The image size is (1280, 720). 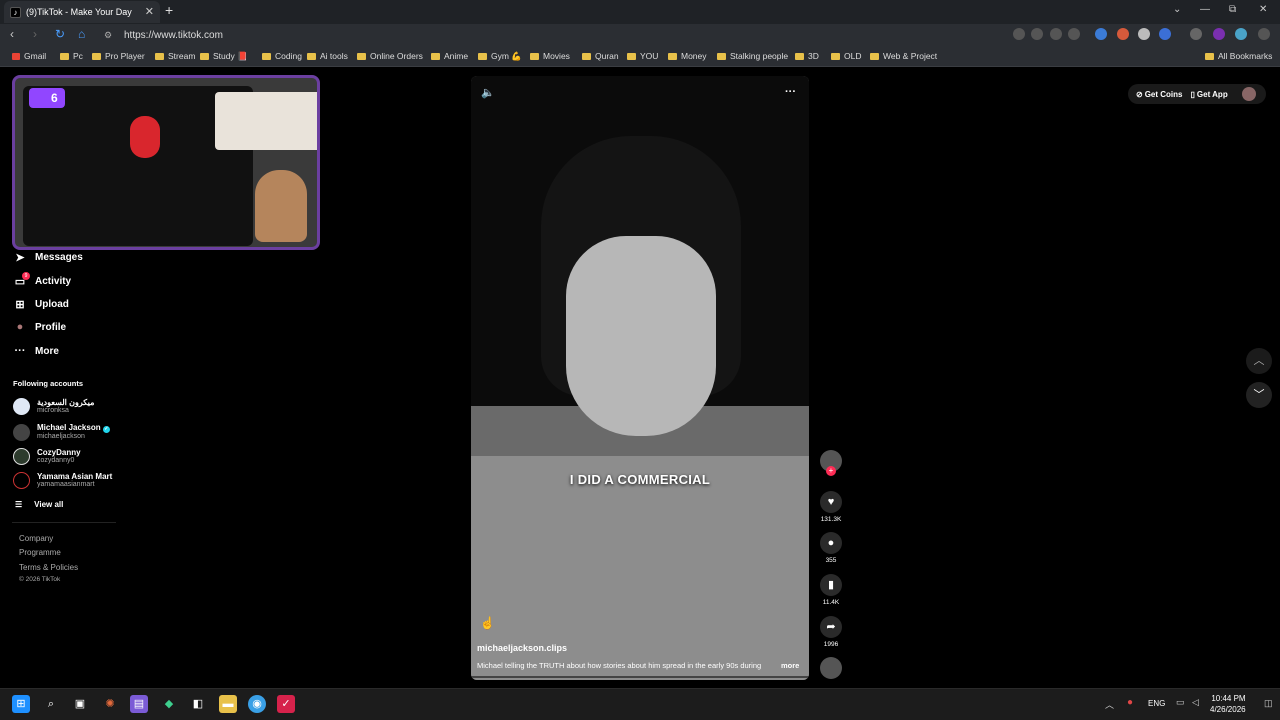 I want to click on tab-search-icon: ⌄, so click(x=1177, y=9).